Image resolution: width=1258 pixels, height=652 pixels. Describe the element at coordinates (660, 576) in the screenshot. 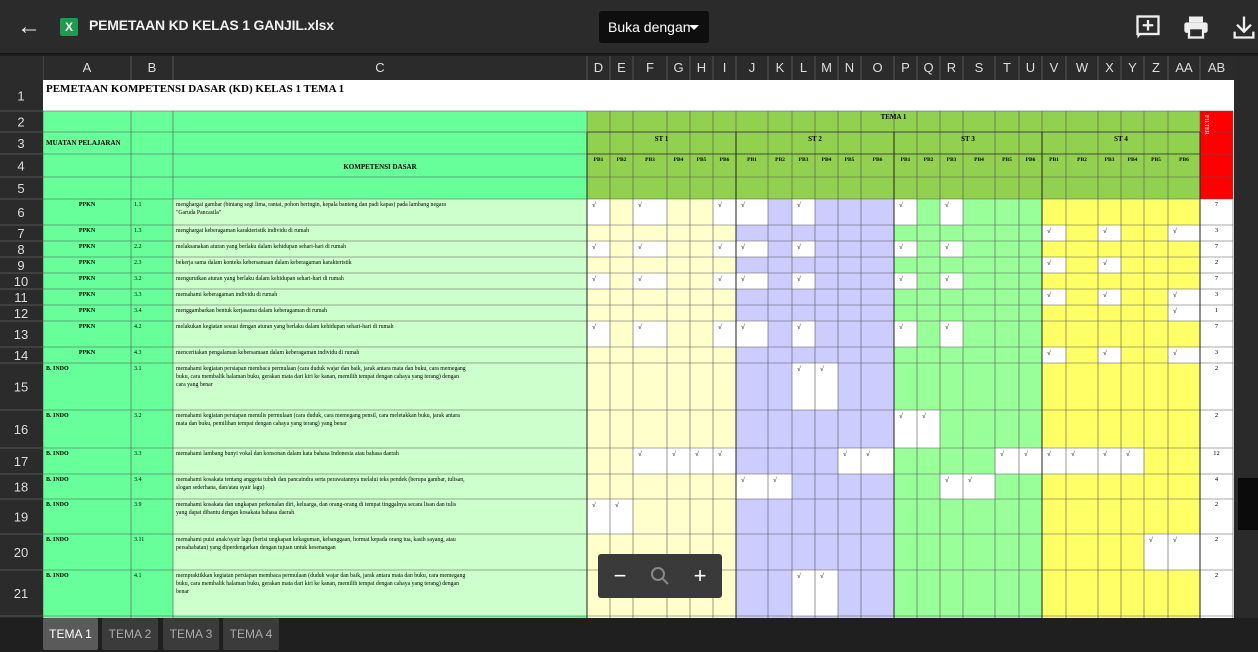

I see `zoom-icon` at that location.